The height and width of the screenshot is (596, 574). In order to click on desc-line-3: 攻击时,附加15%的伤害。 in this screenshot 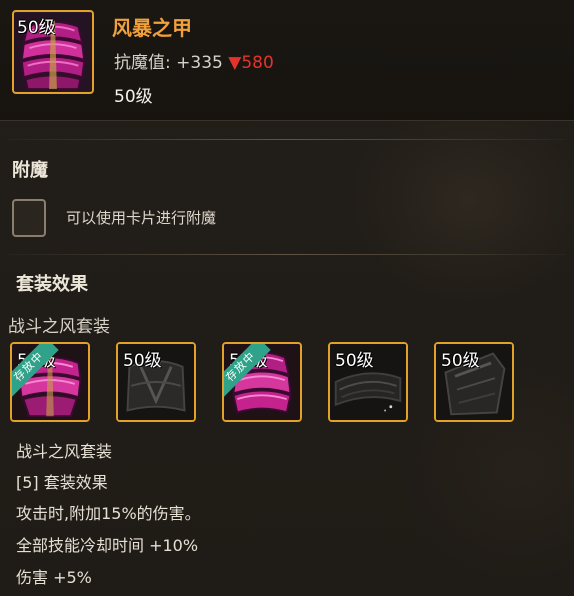, I will do `click(108, 513)`.